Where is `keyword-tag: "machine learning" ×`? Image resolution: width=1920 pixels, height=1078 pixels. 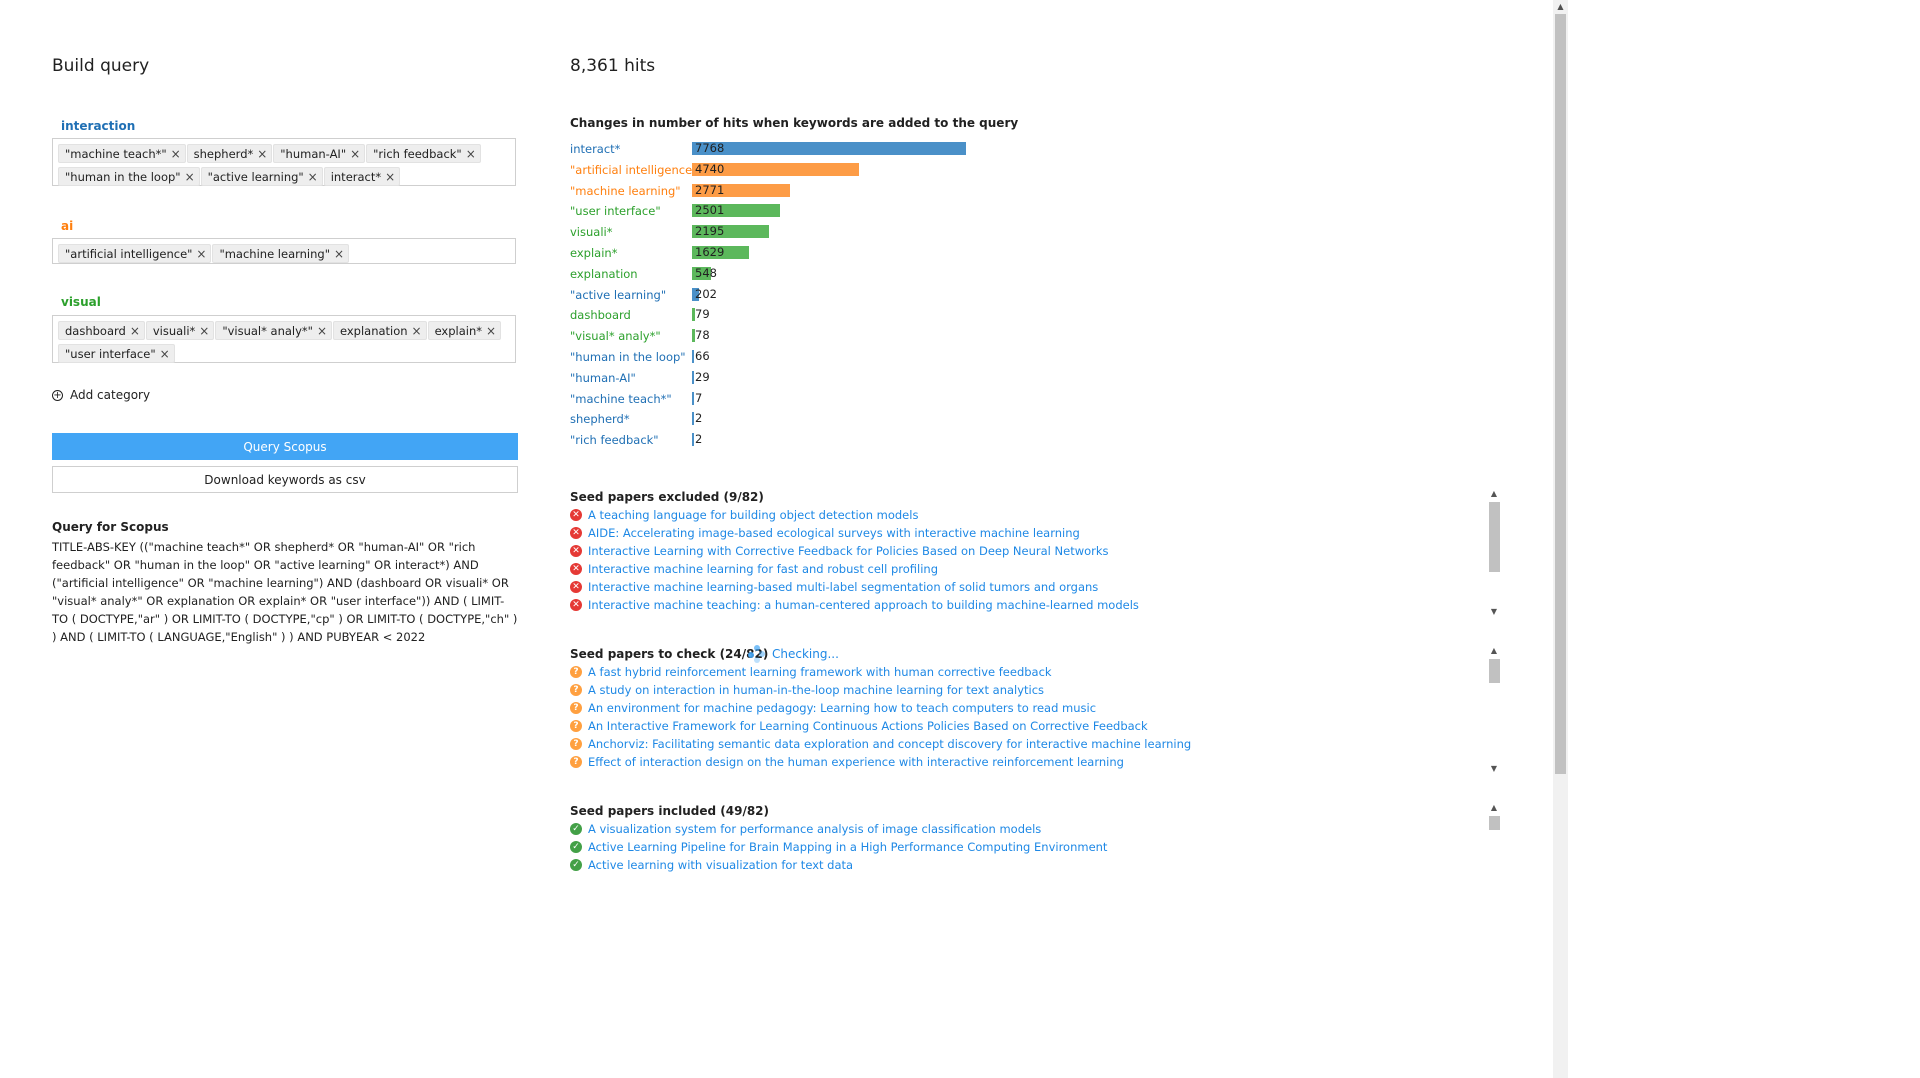 keyword-tag: "machine learning" × is located at coordinates (281, 253).